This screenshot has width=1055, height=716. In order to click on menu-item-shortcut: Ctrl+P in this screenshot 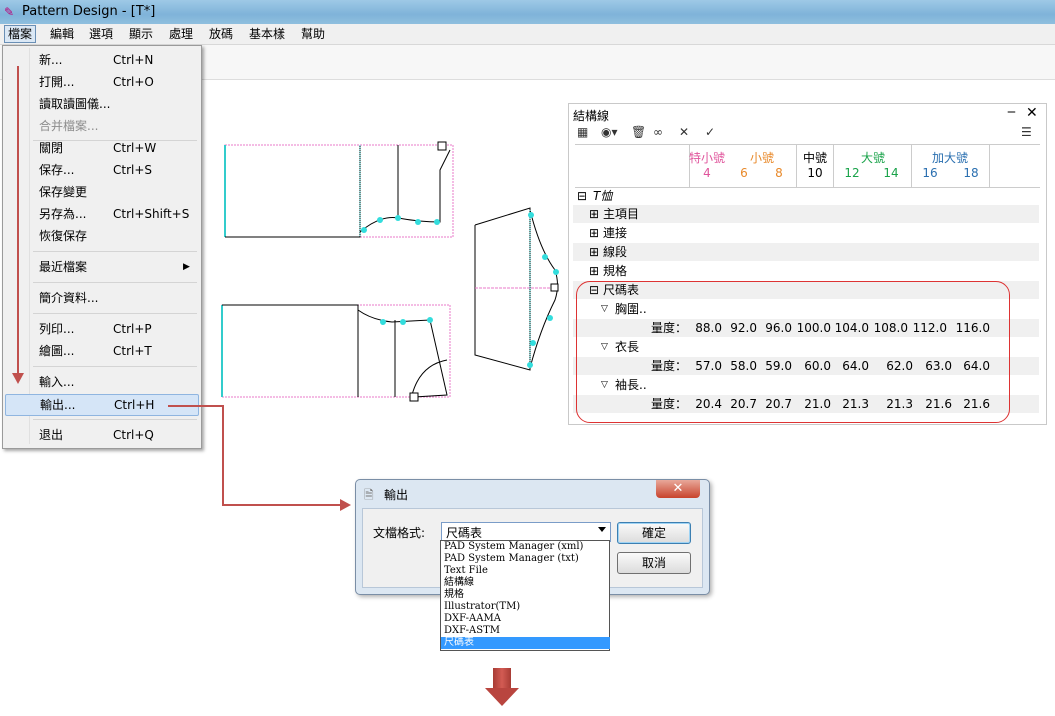, I will do `click(132, 329)`.